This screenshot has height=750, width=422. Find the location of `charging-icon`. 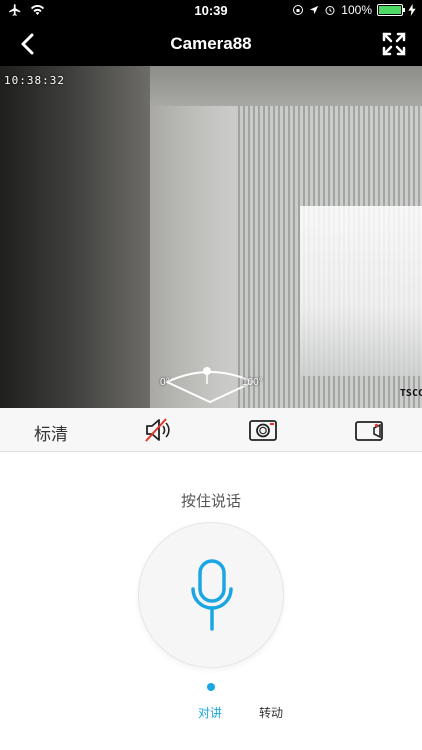

charging-icon is located at coordinates (412, 10).